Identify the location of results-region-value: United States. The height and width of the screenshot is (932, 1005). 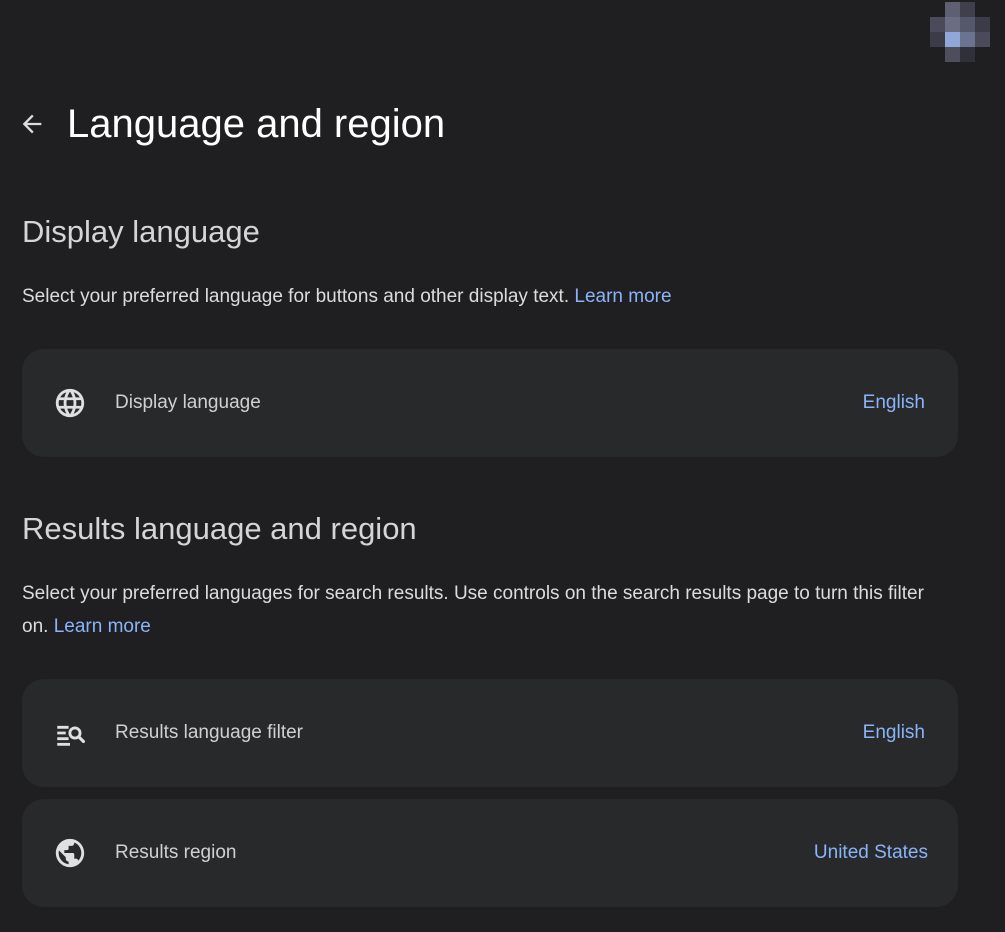
(870, 852).